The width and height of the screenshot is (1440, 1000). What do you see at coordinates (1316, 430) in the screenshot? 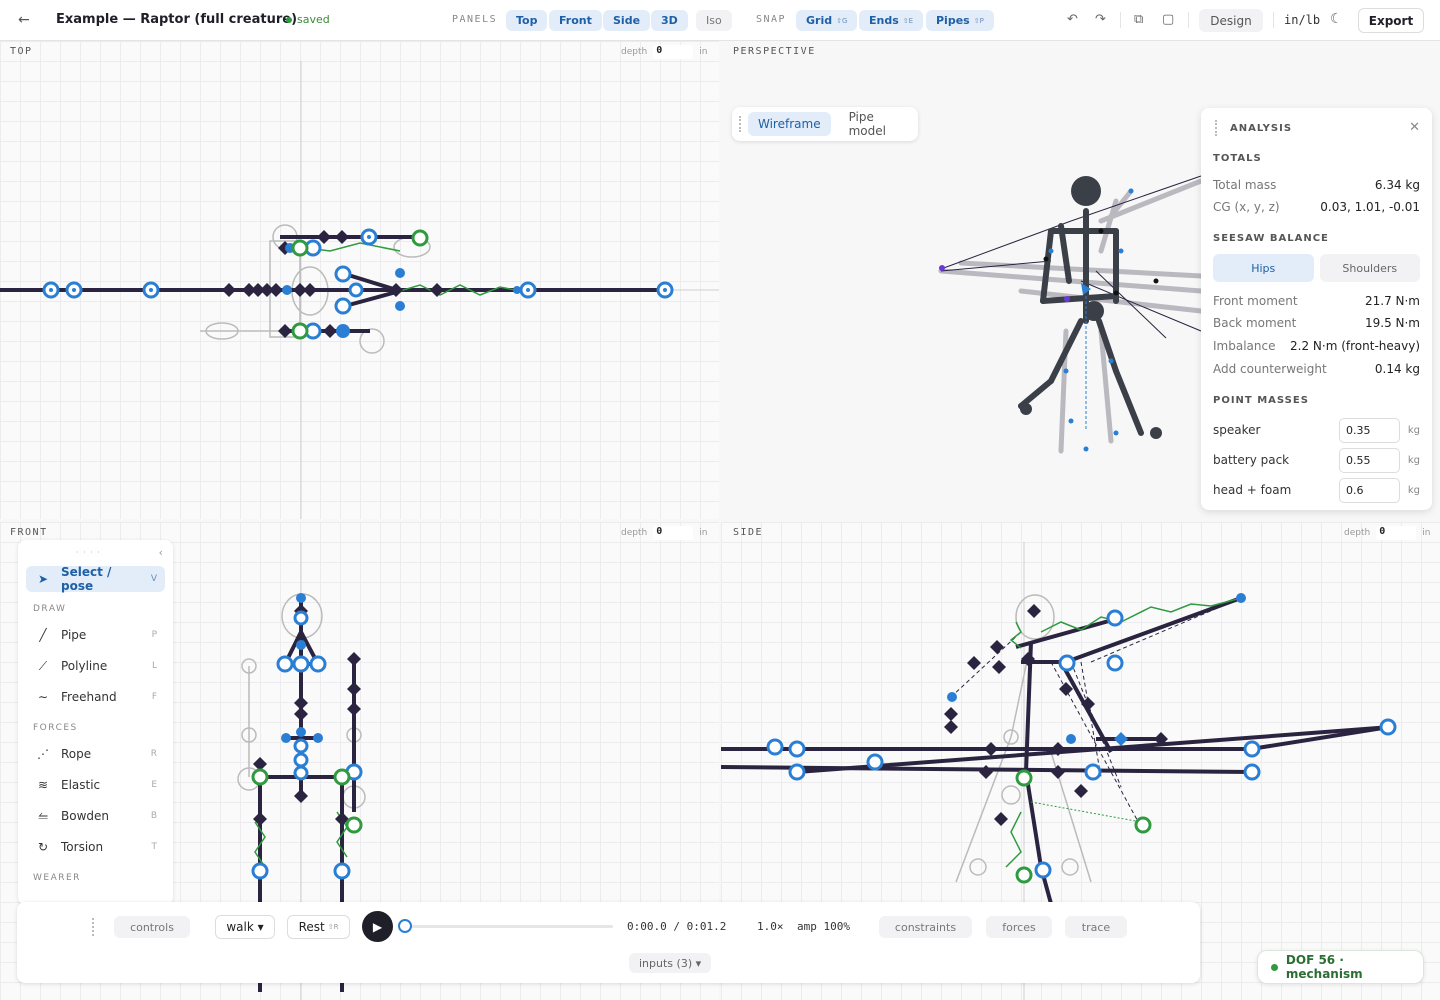
I see `point-mass-row: speaker 0.35 kg` at bounding box center [1316, 430].